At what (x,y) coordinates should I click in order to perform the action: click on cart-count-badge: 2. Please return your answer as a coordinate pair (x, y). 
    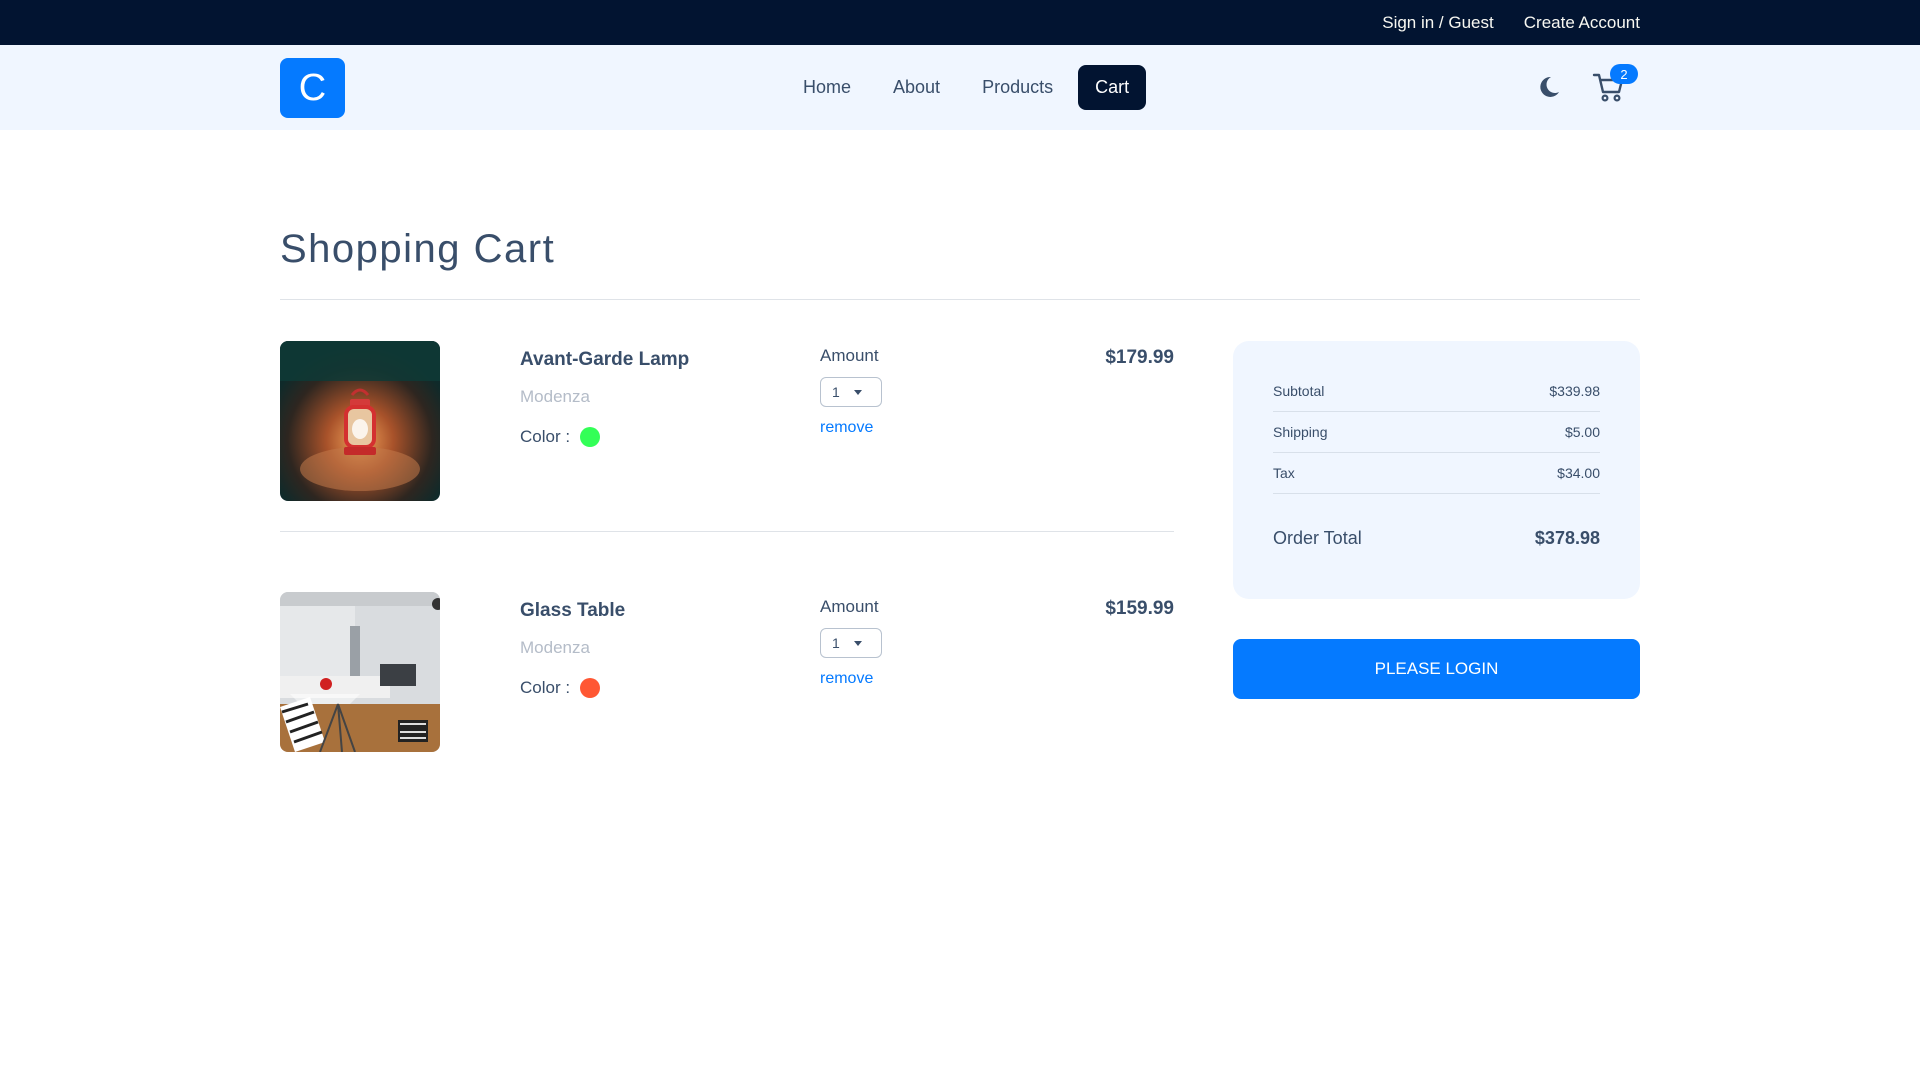
    Looking at the image, I should click on (1624, 74).